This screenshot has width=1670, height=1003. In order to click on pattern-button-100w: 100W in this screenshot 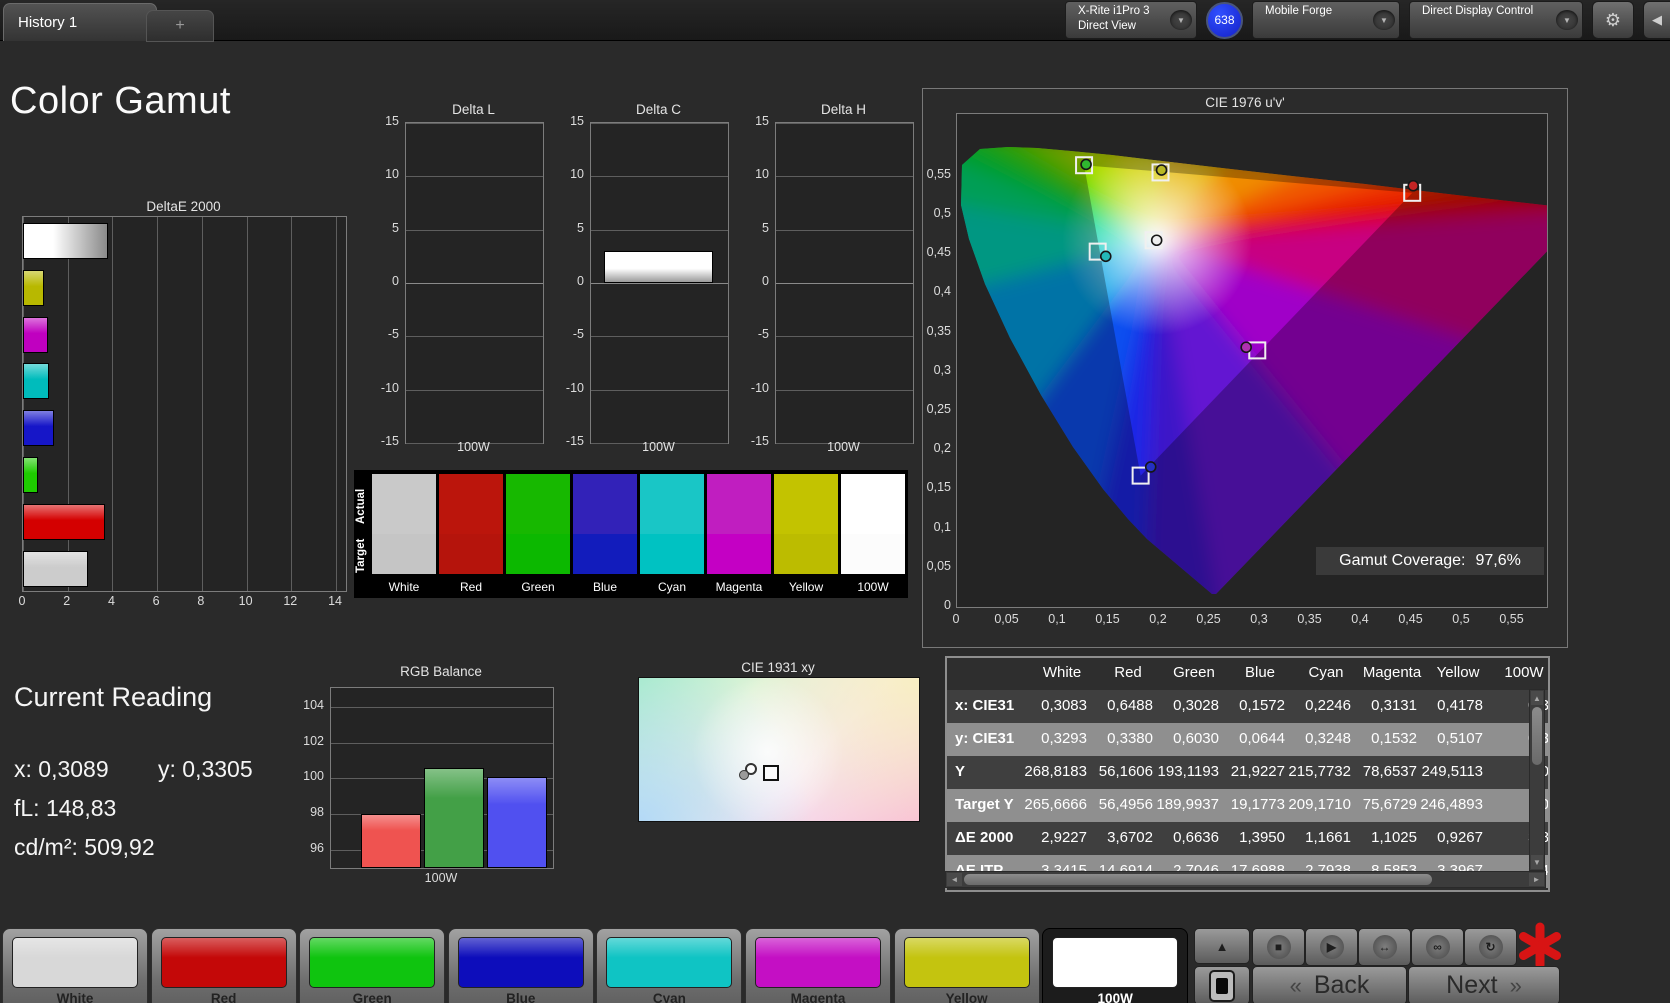, I will do `click(1115, 965)`.